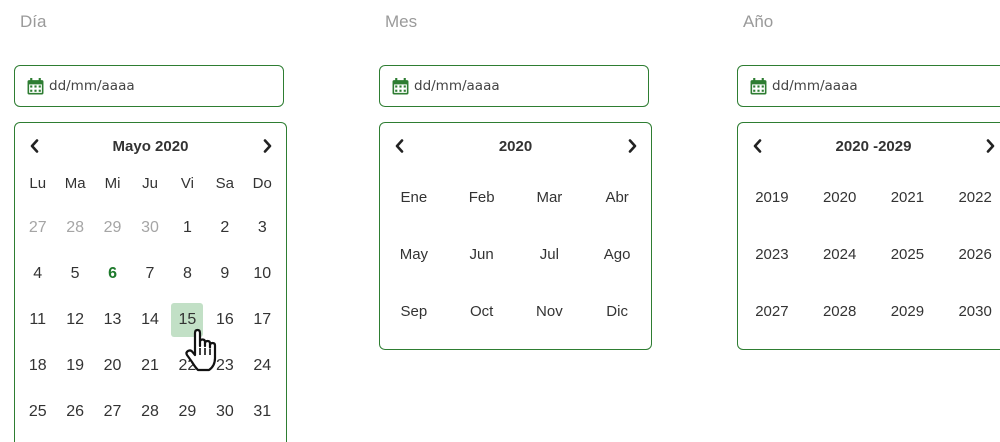 The height and width of the screenshot is (442, 1000). I want to click on year-title: 2020, so click(515, 146).